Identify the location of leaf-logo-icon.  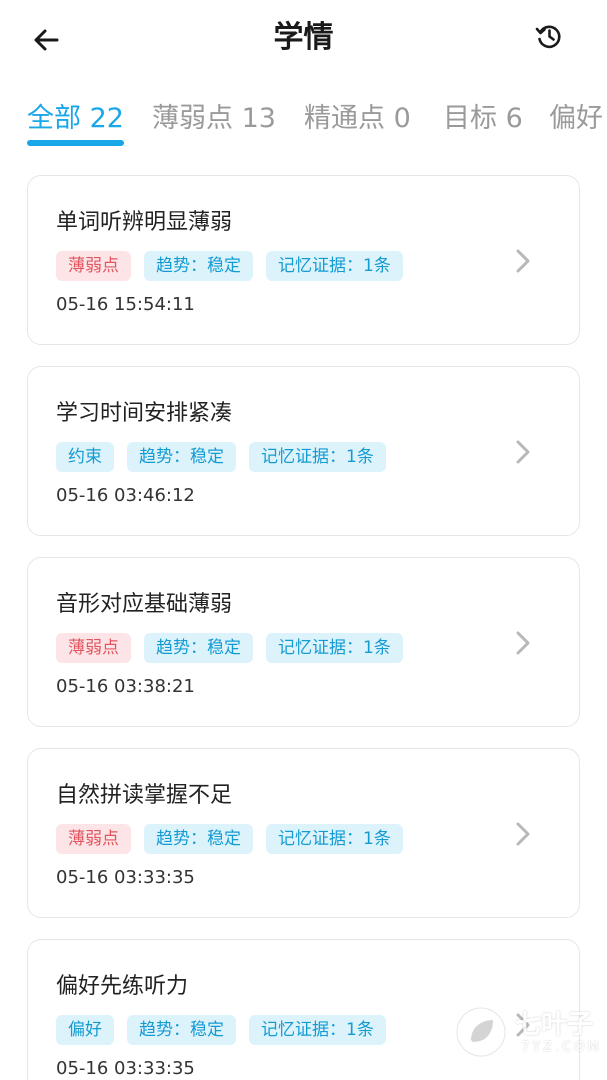
(481, 1032).